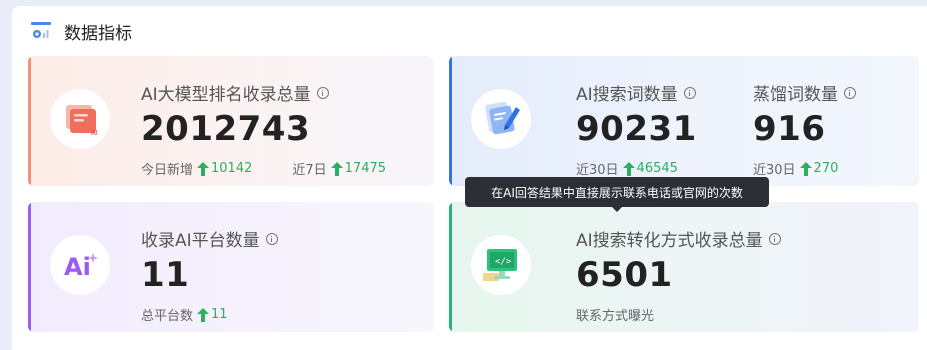 This screenshot has height=350, width=927. I want to click on panel-header: 数据指标, so click(81, 31).